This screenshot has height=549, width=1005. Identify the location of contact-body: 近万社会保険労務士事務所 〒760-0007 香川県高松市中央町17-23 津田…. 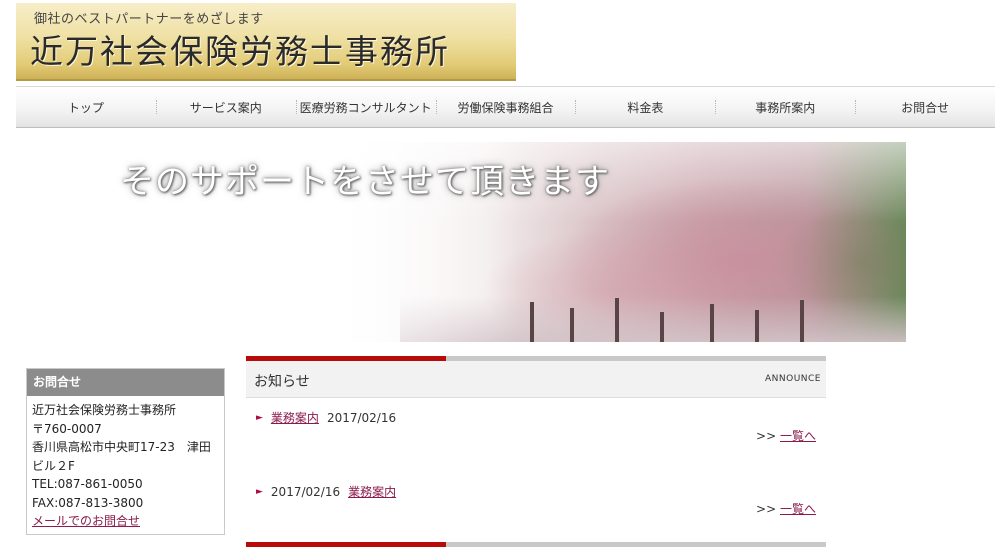
(125, 463).